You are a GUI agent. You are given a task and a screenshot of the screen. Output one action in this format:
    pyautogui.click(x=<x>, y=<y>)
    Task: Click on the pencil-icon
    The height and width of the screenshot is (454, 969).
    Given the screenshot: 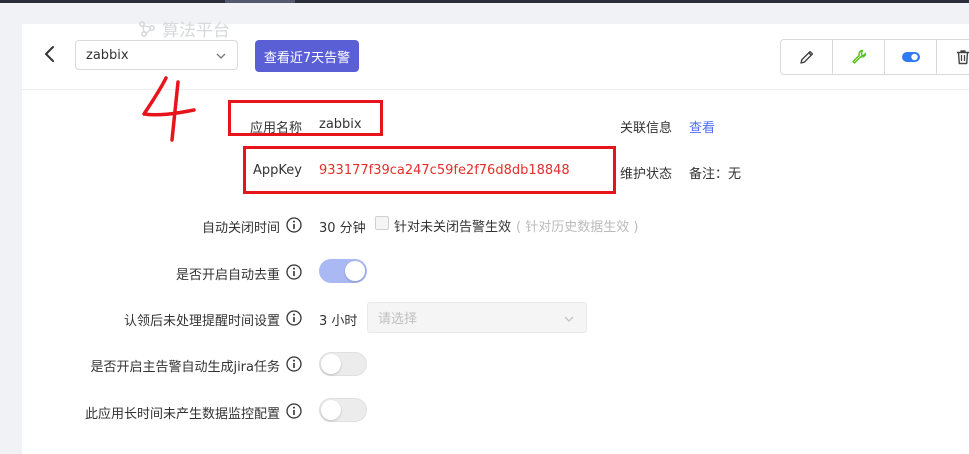 What is the action you would take?
    pyautogui.click(x=806, y=57)
    